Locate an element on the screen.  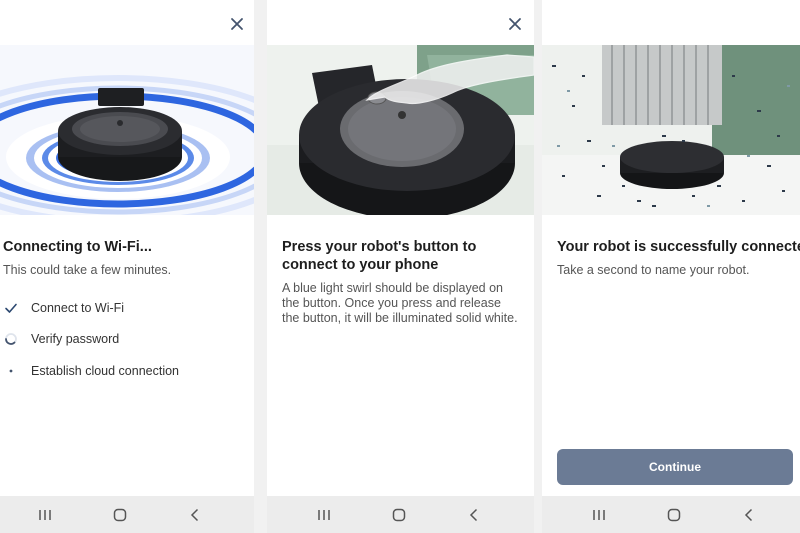
step-cloud-connection: Establish cloud connection is located at coordinates (127, 372).